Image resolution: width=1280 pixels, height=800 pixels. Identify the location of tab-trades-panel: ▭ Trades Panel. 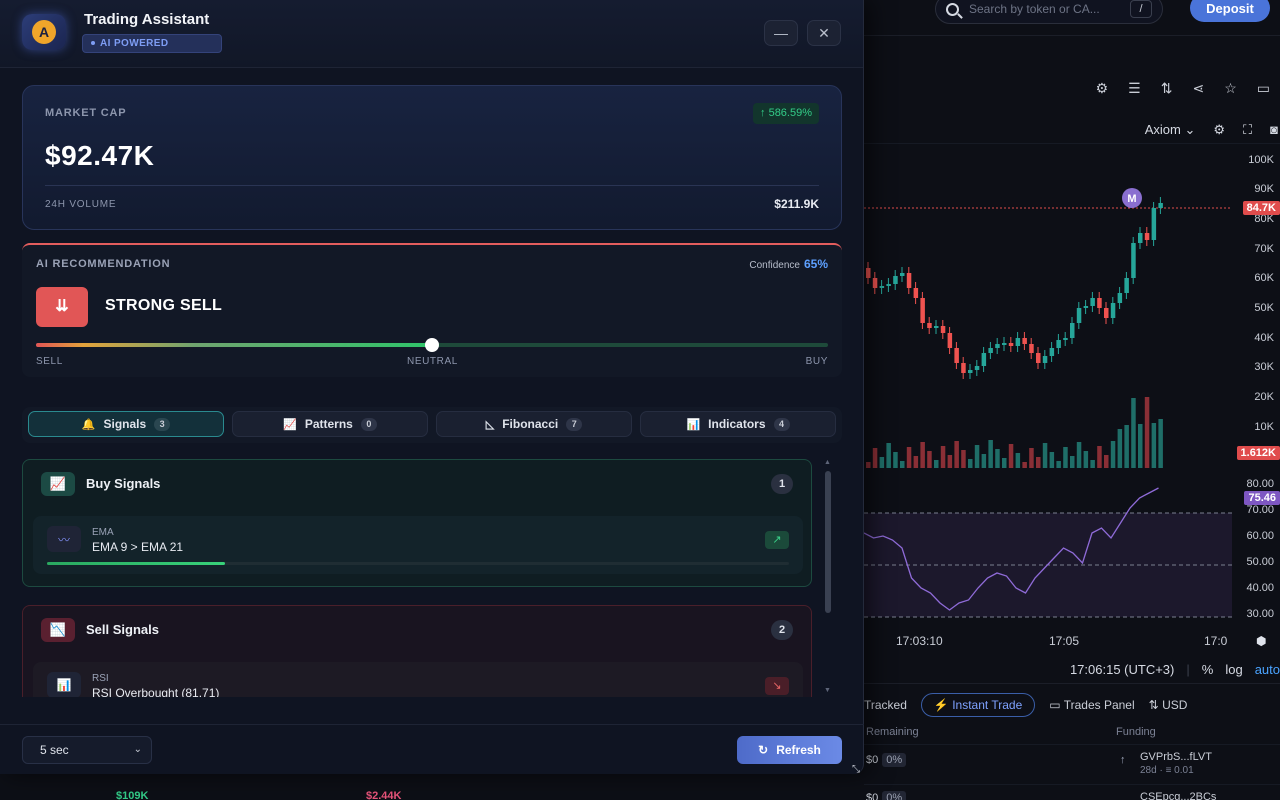
(1091, 705).